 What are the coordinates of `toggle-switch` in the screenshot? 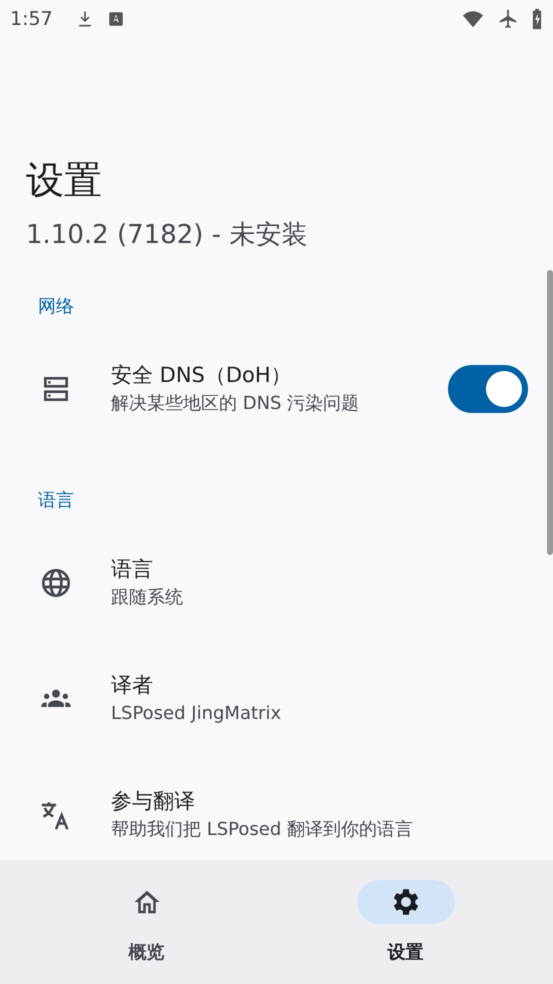 It's located at (488, 389).